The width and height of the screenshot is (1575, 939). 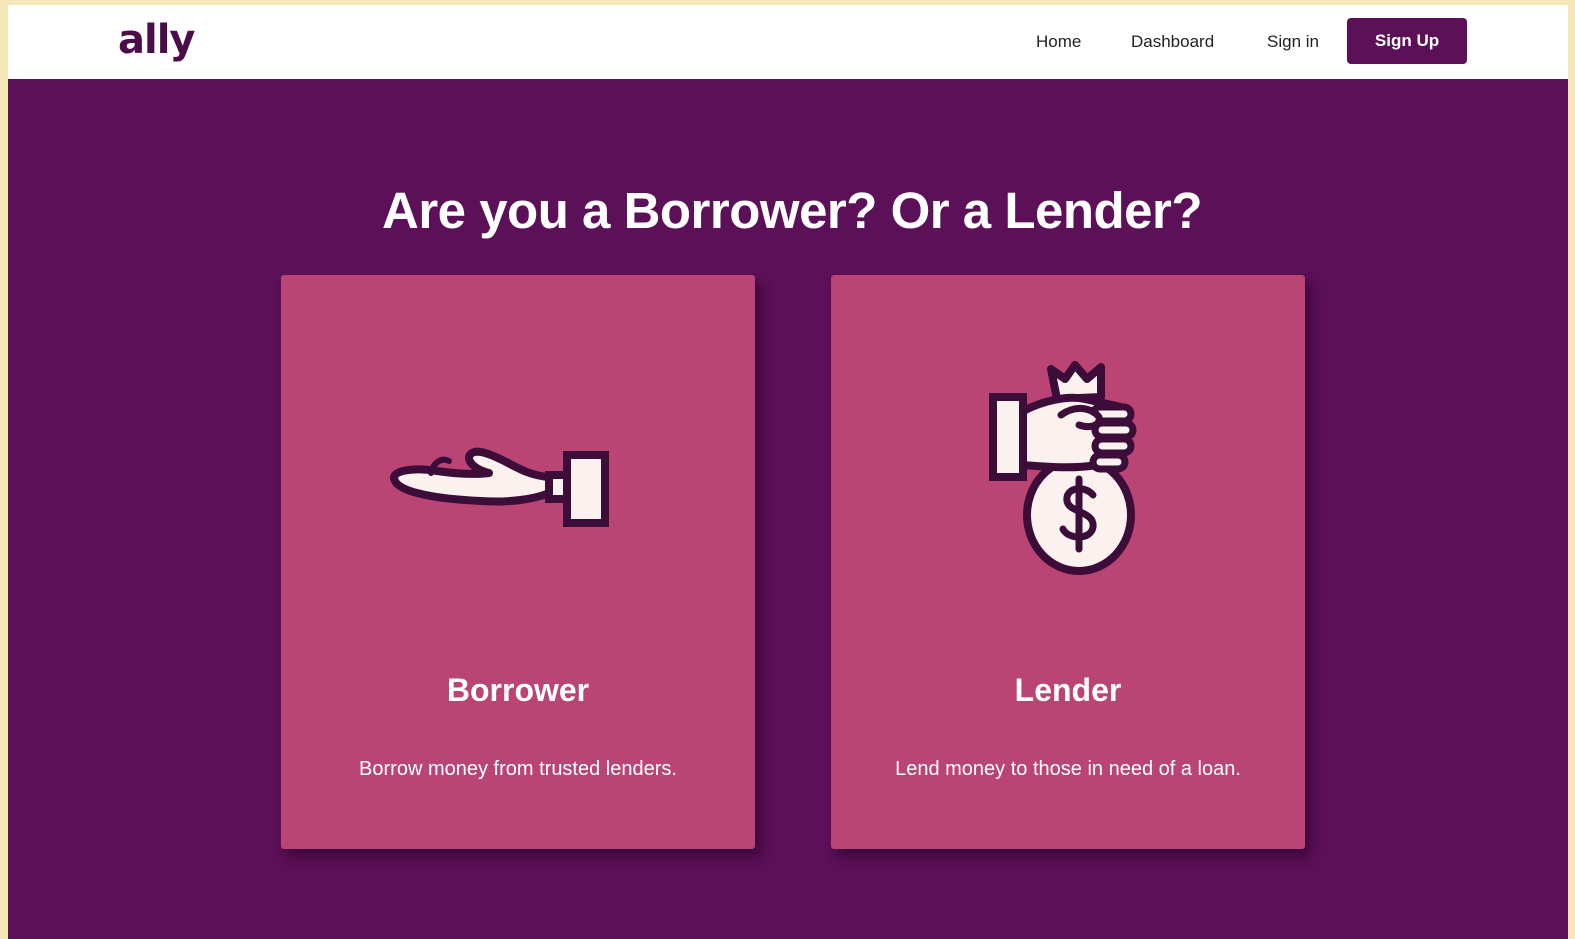 What do you see at coordinates (1407, 41) in the screenshot?
I see `signup-button: Sign Up` at bounding box center [1407, 41].